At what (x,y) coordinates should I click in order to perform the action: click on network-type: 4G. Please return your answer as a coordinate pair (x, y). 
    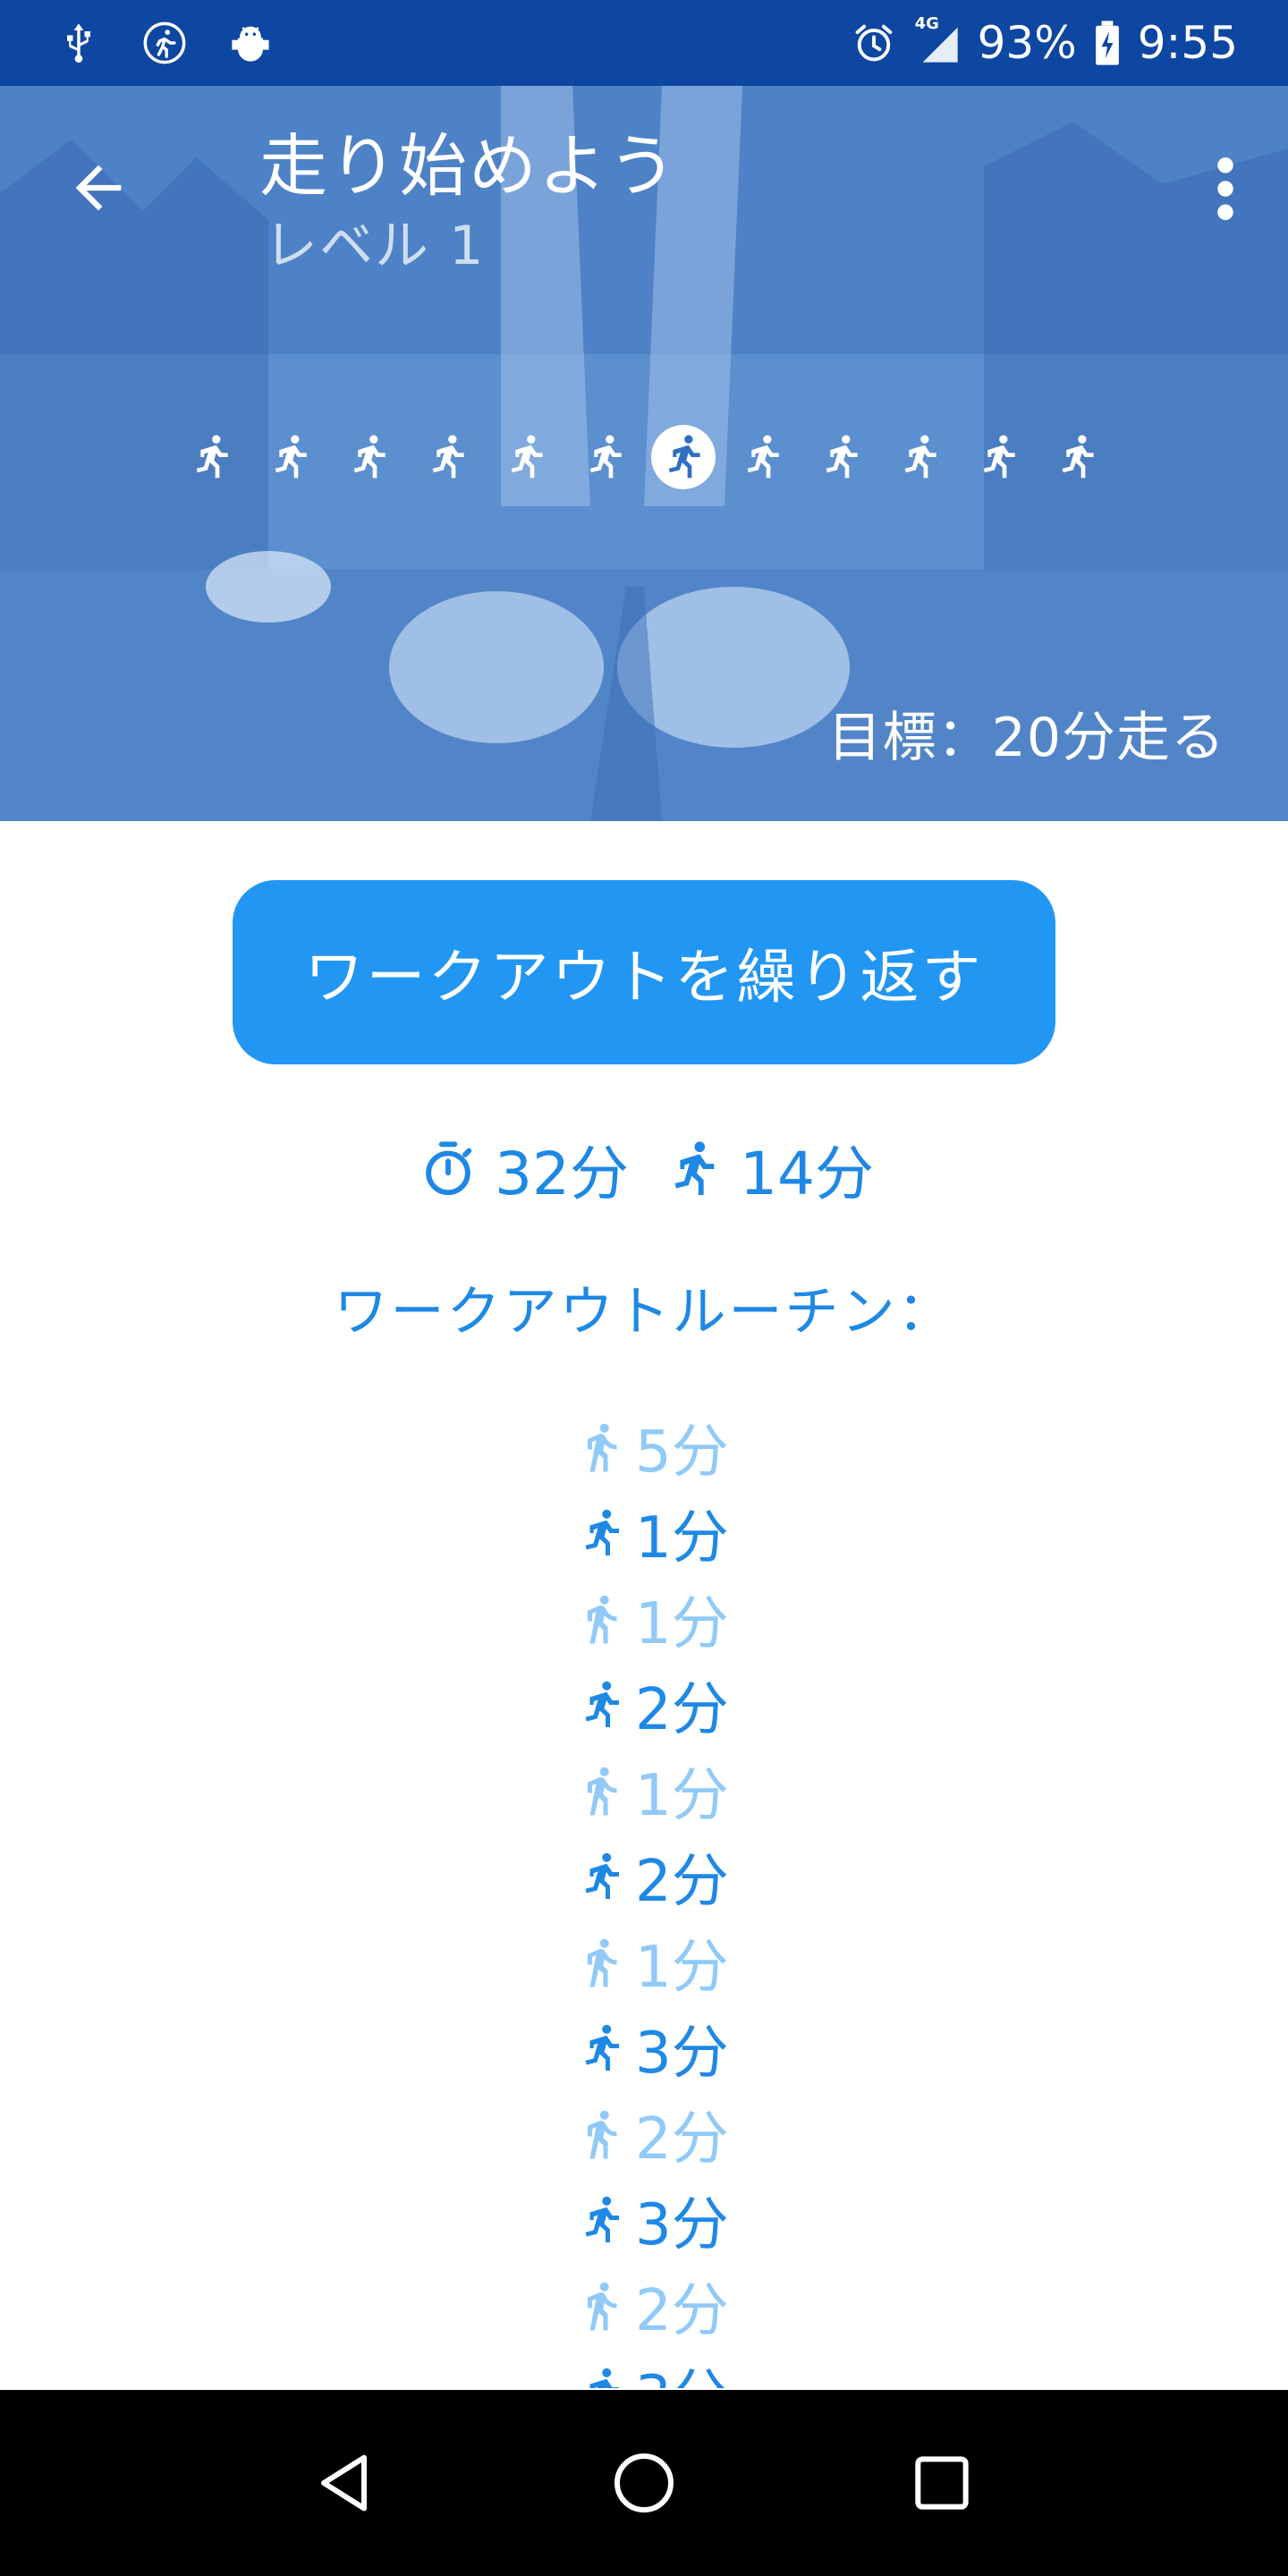
    Looking at the image, I should click on (926, 23).